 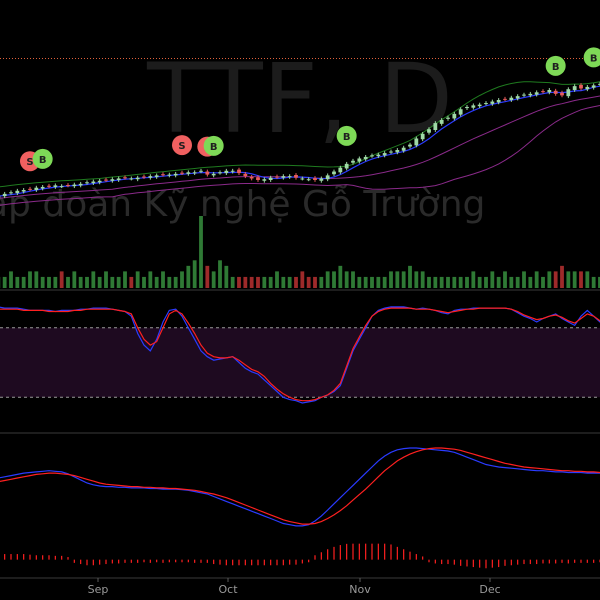 I want to click on stochastic-band, so click(x=300, y=362).